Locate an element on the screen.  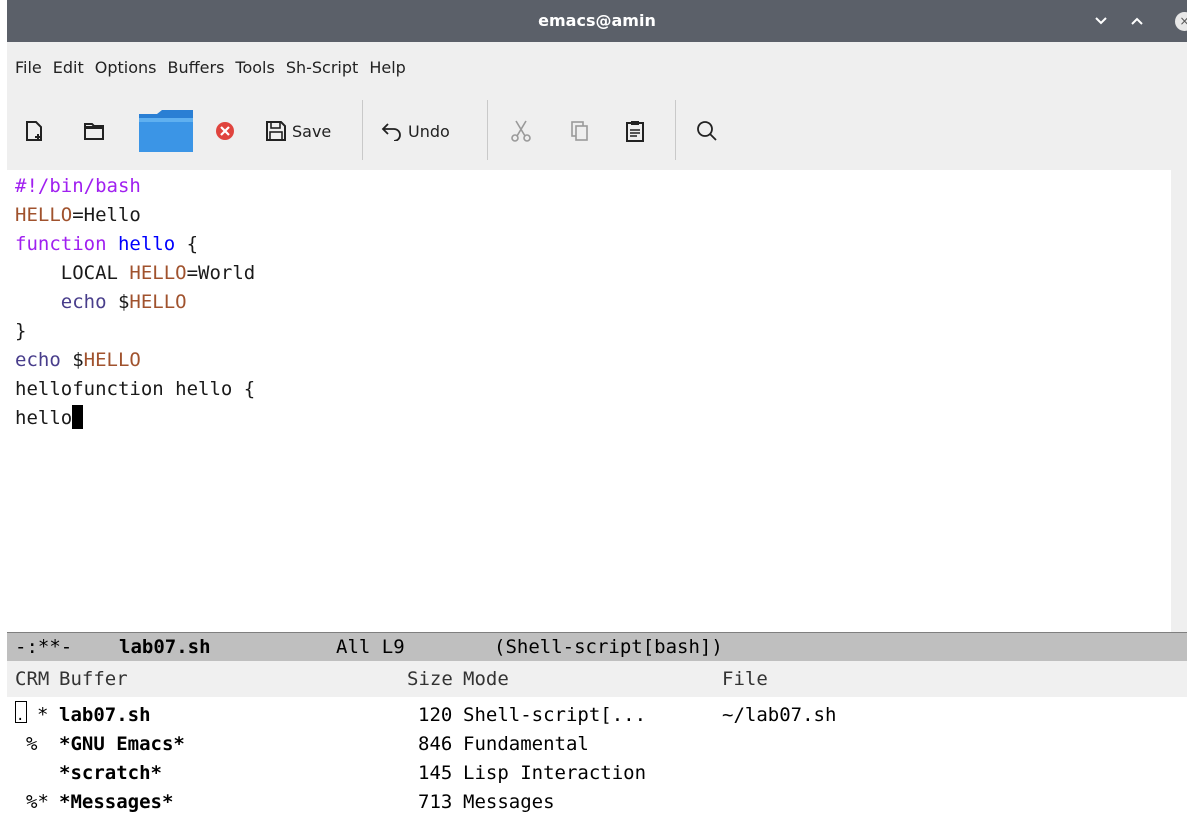
buffer-name: *Messages* is located at coordinates (116, 802).